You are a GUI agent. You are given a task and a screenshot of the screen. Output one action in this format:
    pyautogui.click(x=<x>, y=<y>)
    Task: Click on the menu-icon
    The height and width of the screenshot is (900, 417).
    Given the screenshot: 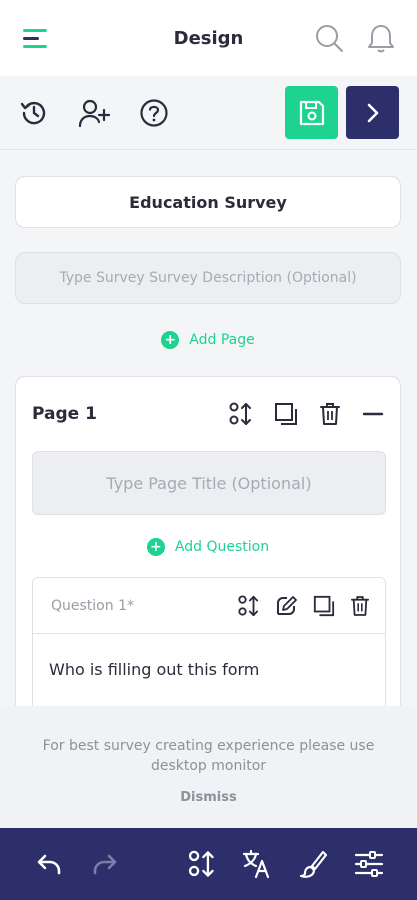 What is the action you would take?
    pyautogui.click(x=36, y=38)
    